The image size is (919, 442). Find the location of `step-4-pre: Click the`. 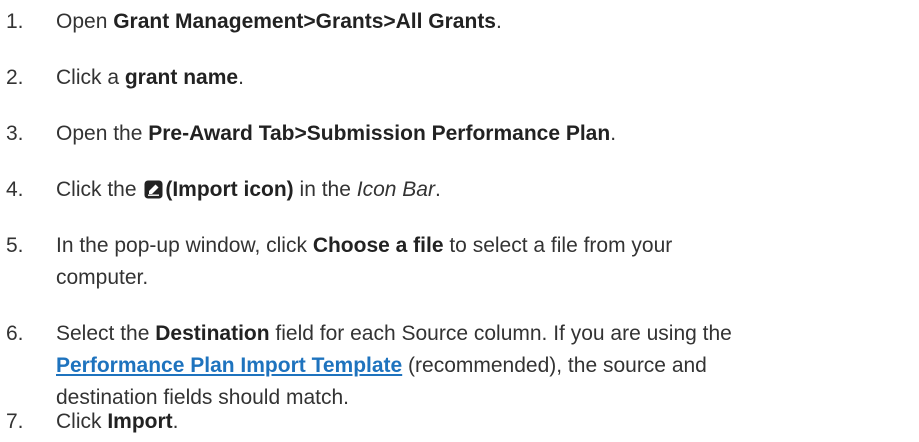

step-4-pre: Click the is located at coordinates (99, 189).